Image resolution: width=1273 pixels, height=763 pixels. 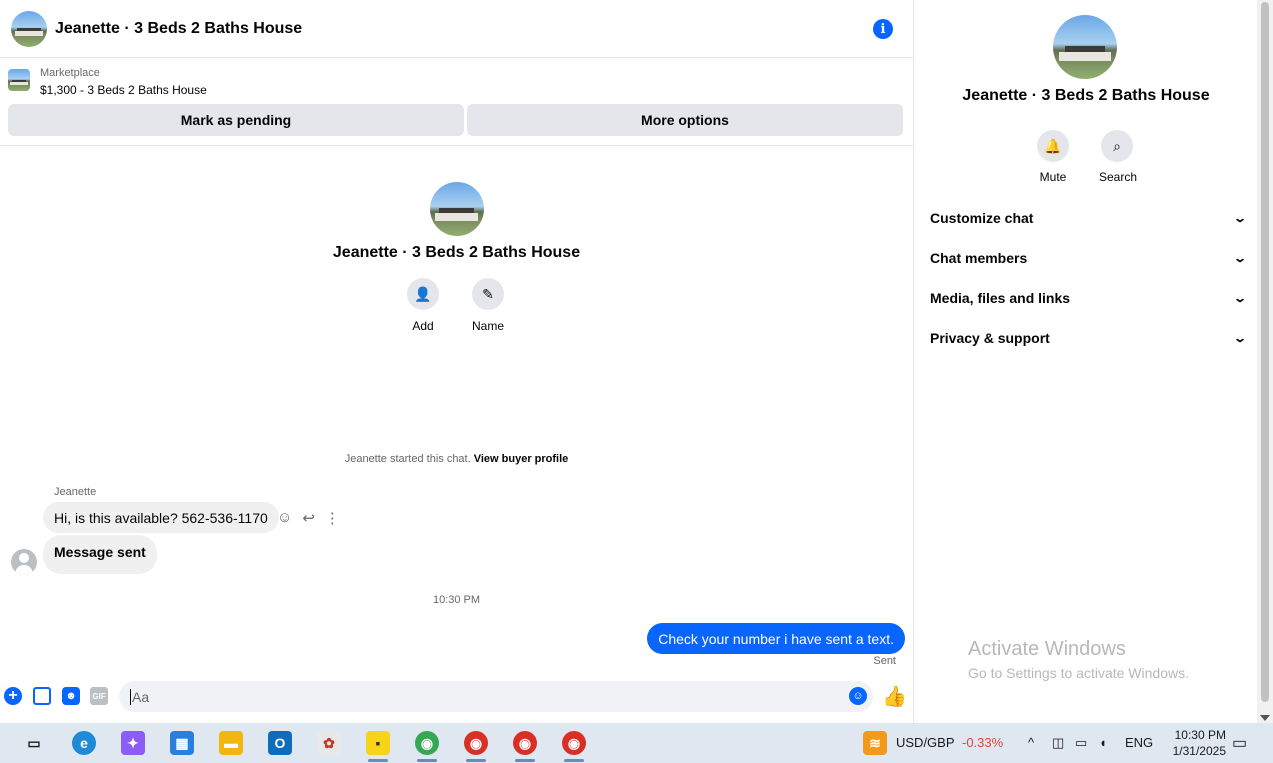 What do you see at coordinates (423, 294) in the screenshot?
I see `add-person-icon: 👤` at bounding box center [423, 294].